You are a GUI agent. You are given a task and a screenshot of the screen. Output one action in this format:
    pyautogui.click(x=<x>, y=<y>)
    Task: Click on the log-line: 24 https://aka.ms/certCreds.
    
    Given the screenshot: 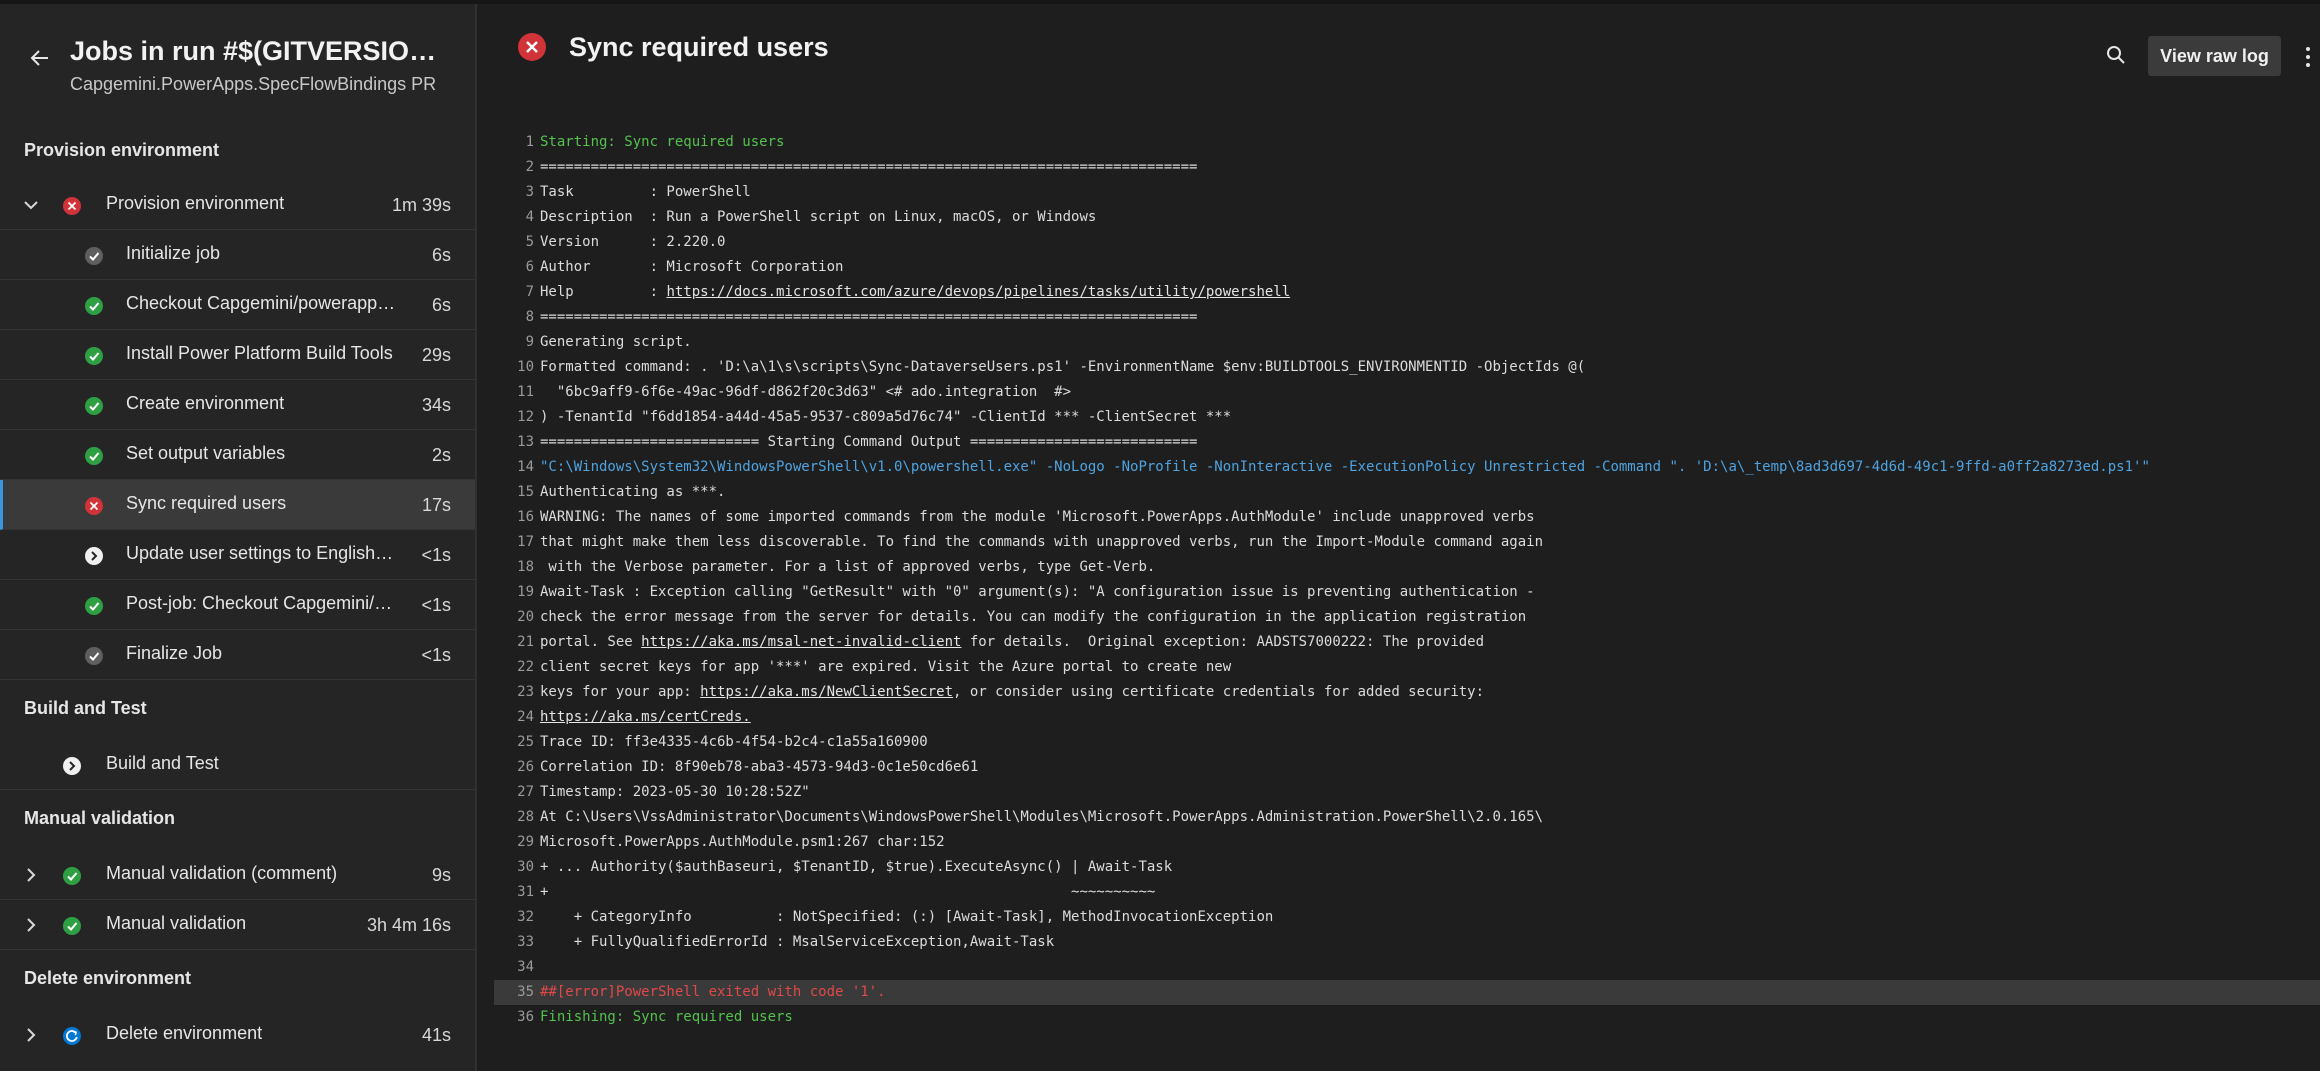 What is the action you would take?
    pyautogui.click(x=1407, y=717)
    